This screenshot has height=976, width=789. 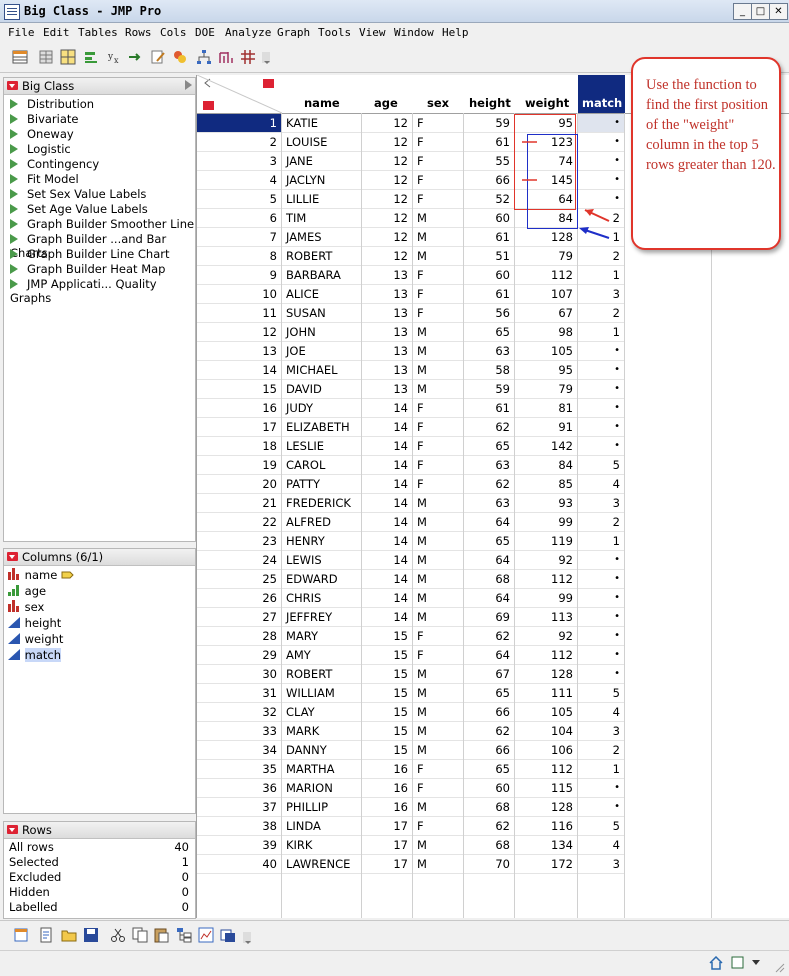 What do you see at coordinates (46, 935) in the screenshot?
I see `new-script-icon` at bounding box center [46, 935].